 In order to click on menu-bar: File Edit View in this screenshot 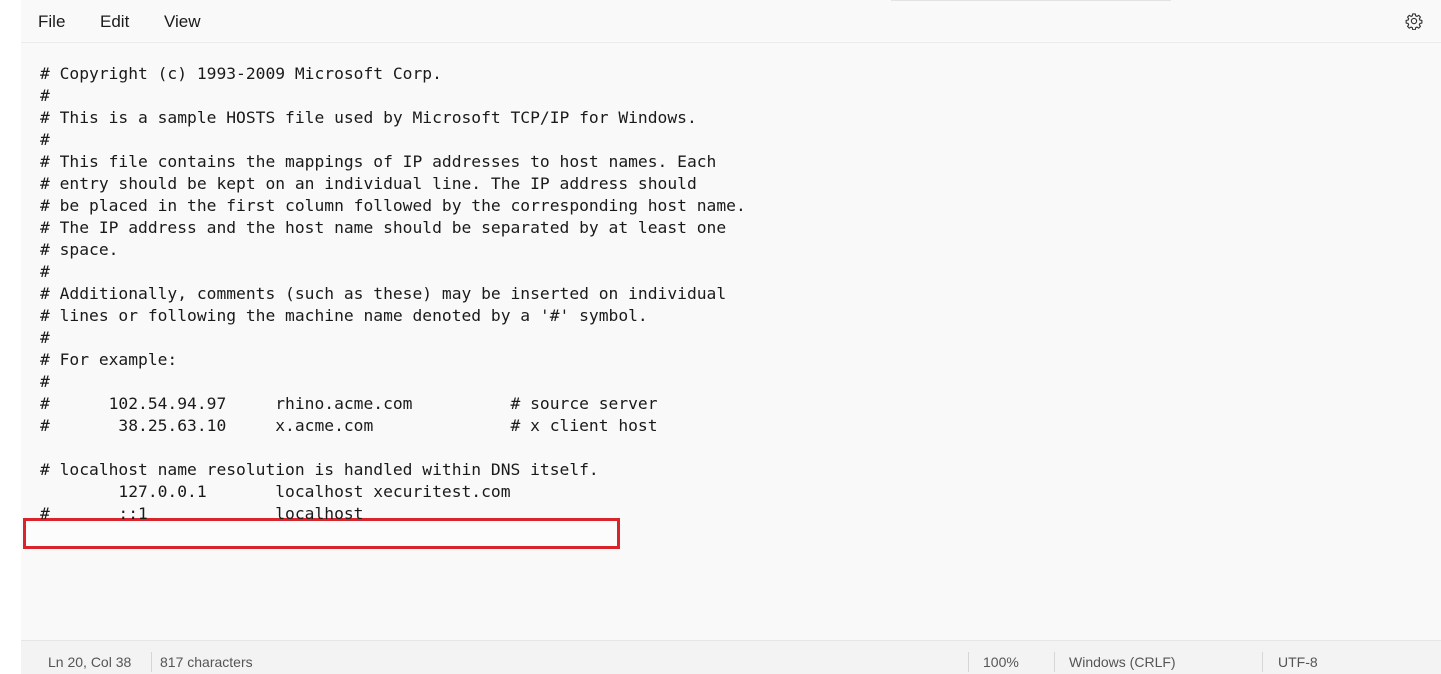, I will do `click(731, 21)`.